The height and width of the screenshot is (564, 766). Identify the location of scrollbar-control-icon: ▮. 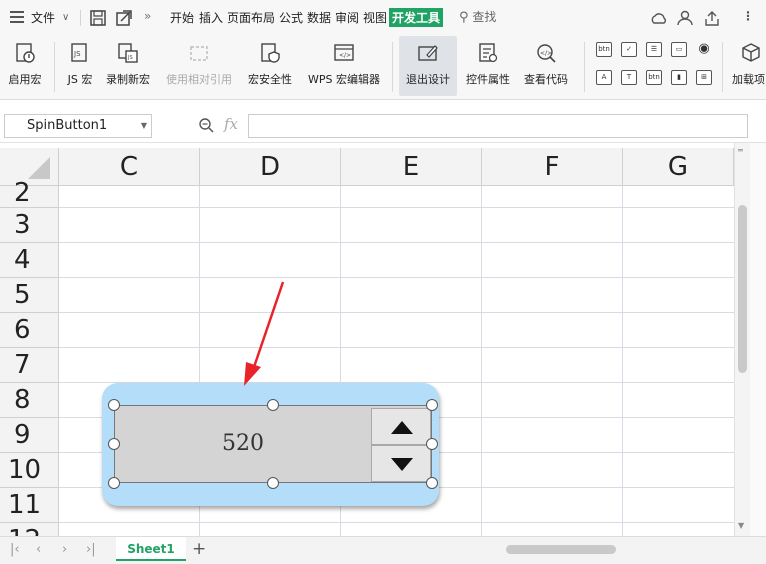
(679, 77).